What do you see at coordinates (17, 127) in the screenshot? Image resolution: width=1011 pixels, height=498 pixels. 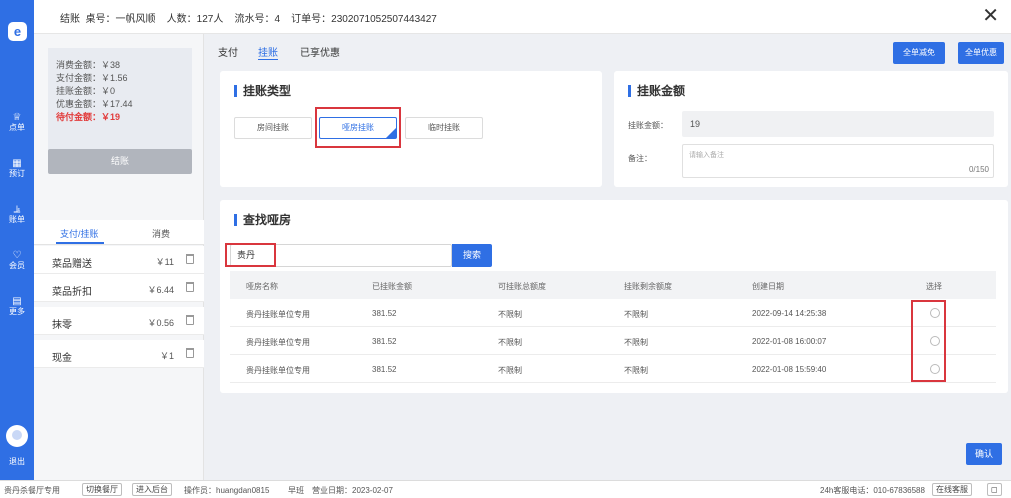 I see `nav-order-label: 点单` at bounding box center [17, 127].